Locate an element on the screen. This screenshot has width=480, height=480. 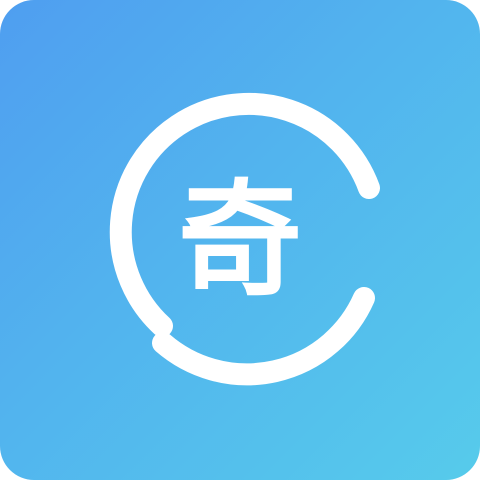
app-icon-glyph: 奇 is located at coordinates (239, 241).